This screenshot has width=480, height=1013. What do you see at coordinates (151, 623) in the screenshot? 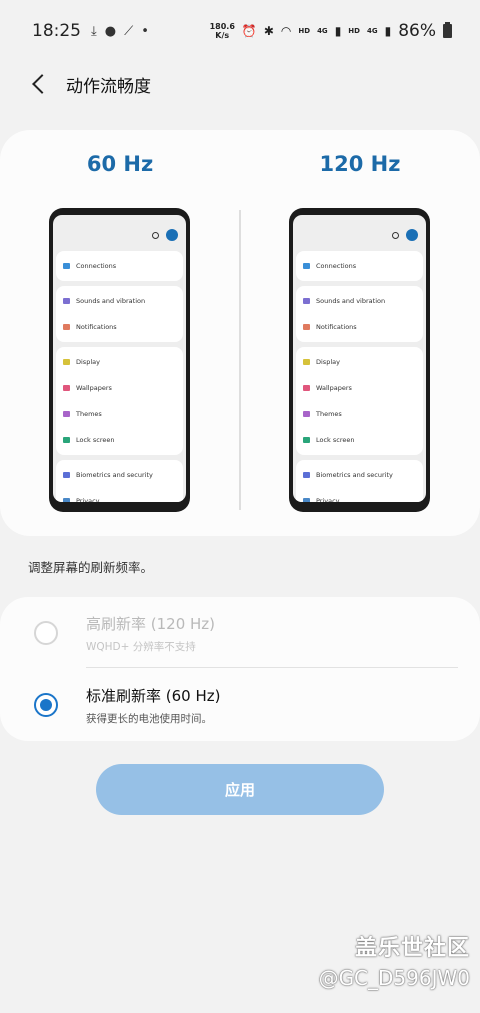
I see `option-title: 高刷新率 (120 Hz)` at bounding box center [151, 623].